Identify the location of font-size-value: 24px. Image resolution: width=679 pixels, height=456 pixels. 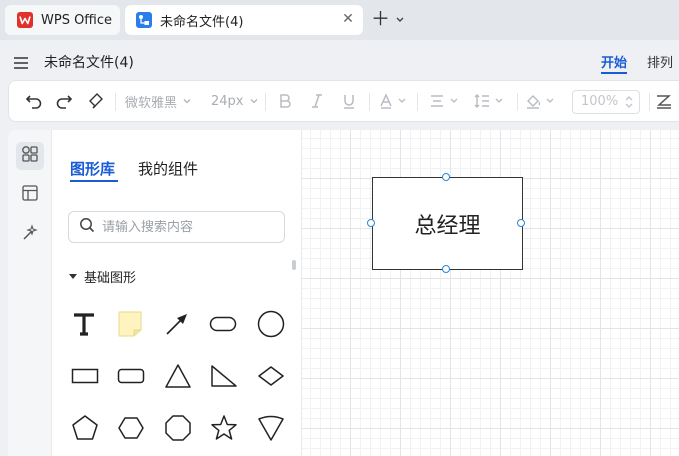
(227, 101).